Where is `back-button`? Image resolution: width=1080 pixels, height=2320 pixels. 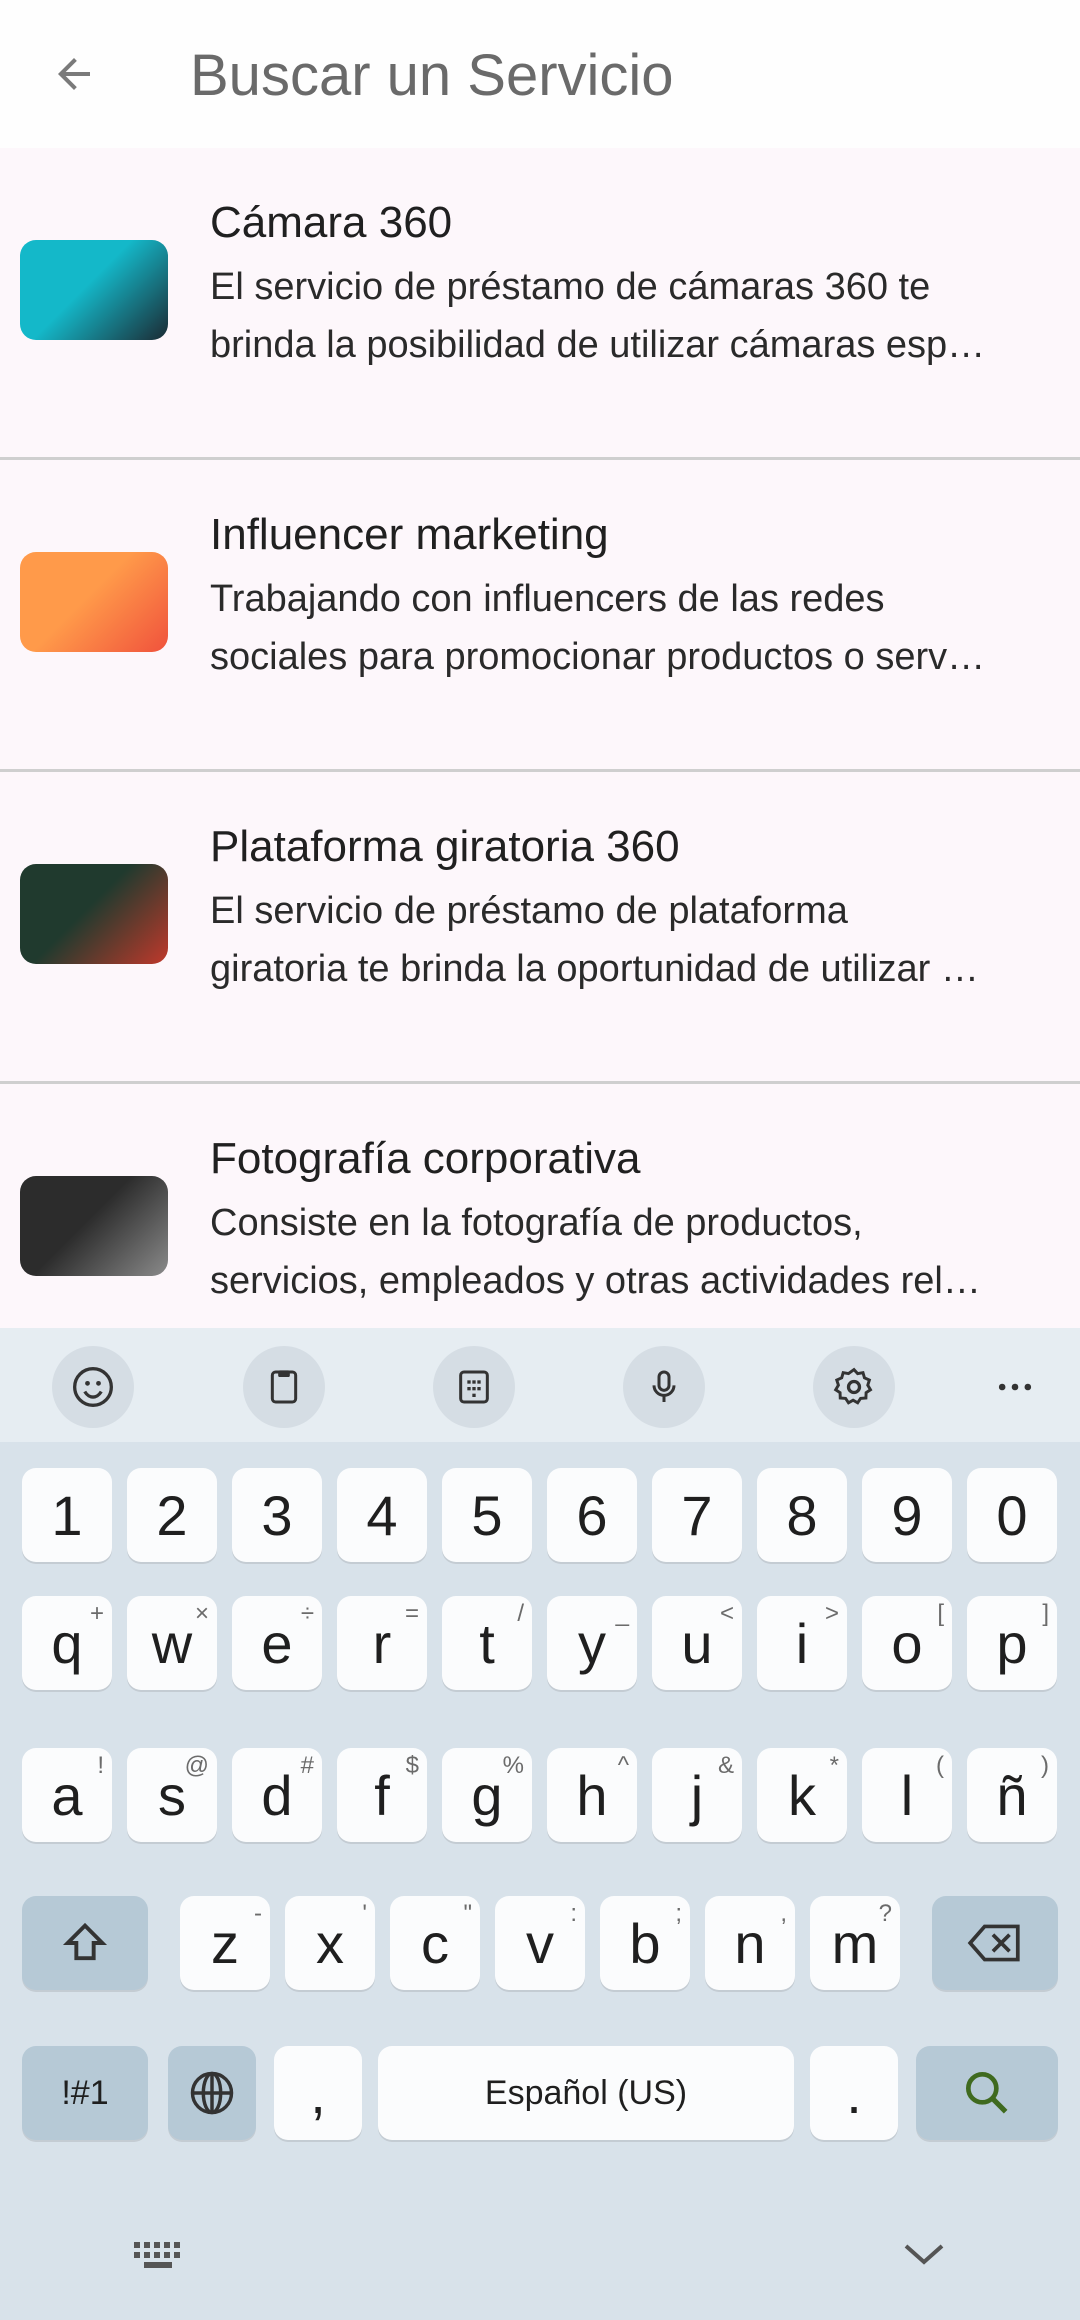
back-button is located at coordinates (74, 74).